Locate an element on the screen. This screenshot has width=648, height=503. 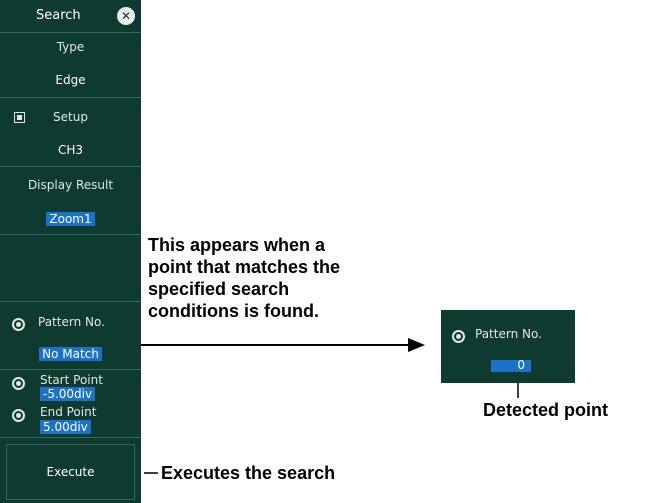
detected-annotation: Detected point is located at coordinates (546, 410).